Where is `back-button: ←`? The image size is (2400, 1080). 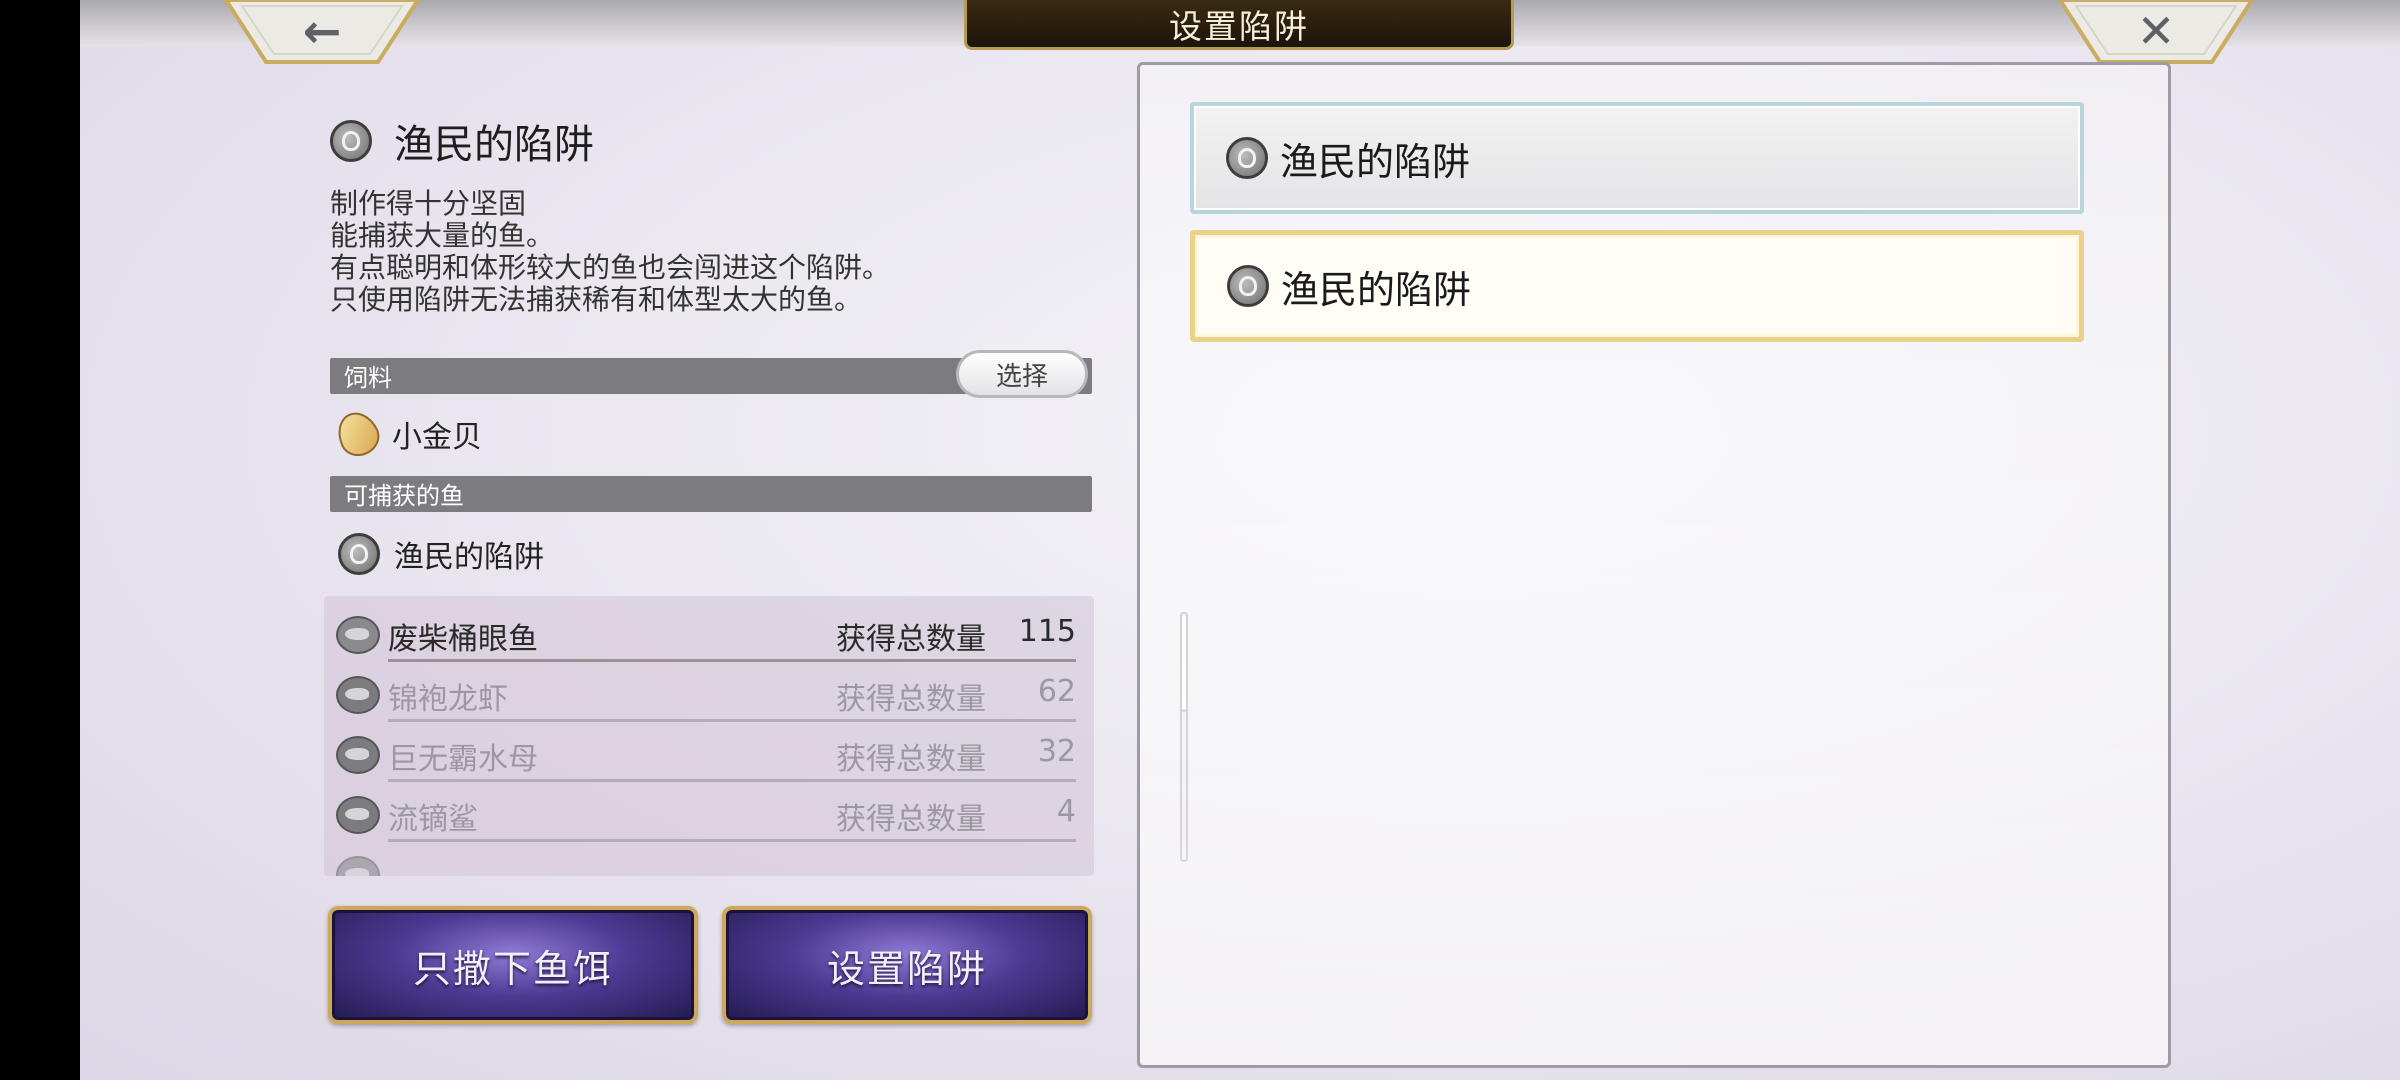
back-button: ← is located at coordinates (322, 33).